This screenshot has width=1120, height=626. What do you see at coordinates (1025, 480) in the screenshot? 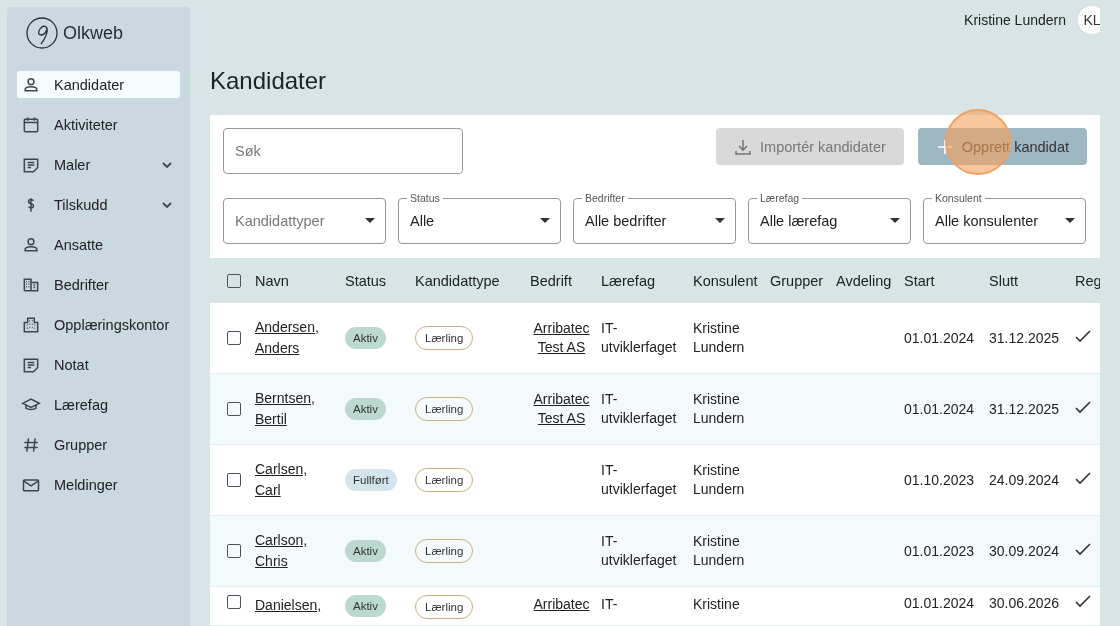
I see `table-cell-text: 24.09.2024` at bounding box center [1025, 480].